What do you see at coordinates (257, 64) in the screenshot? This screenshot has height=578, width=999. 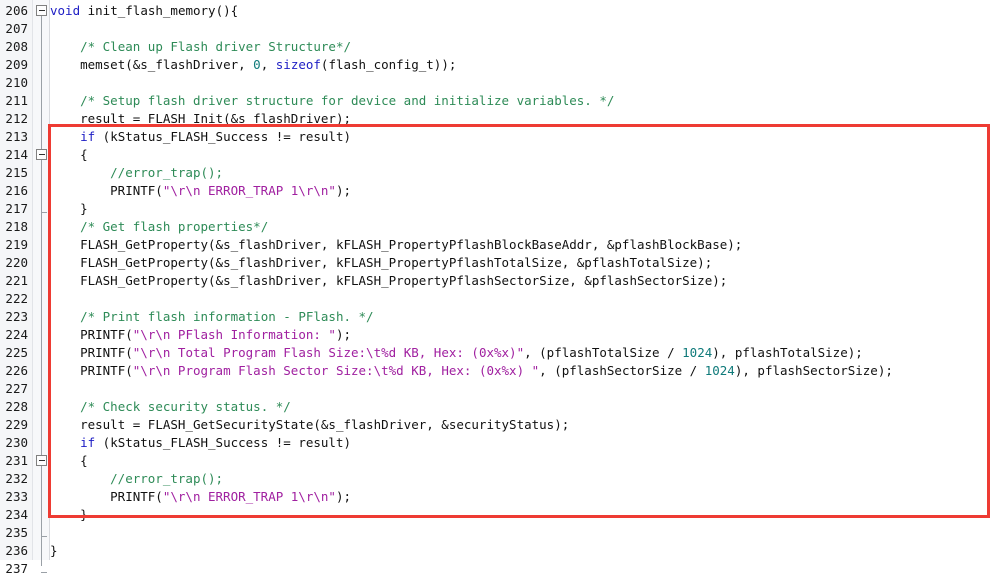 I see `code-token-num: 0` at bounding box center [257, 64].